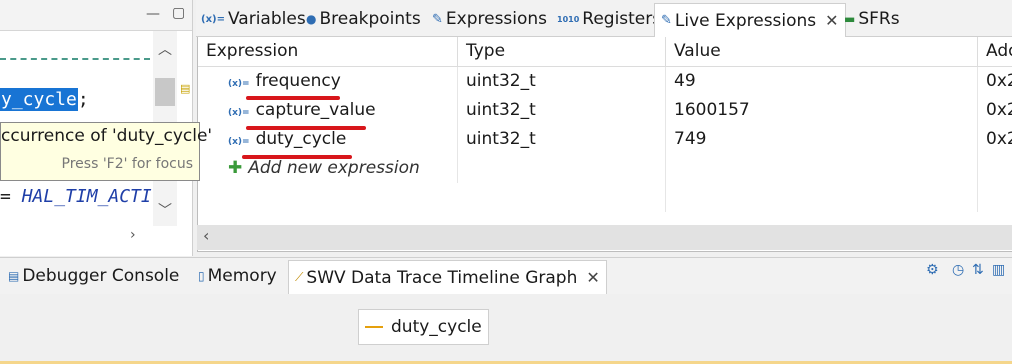 The width and height of the screenshot is (1012, 364). I want to click on tab-label: Expressions, so click(496, 19).